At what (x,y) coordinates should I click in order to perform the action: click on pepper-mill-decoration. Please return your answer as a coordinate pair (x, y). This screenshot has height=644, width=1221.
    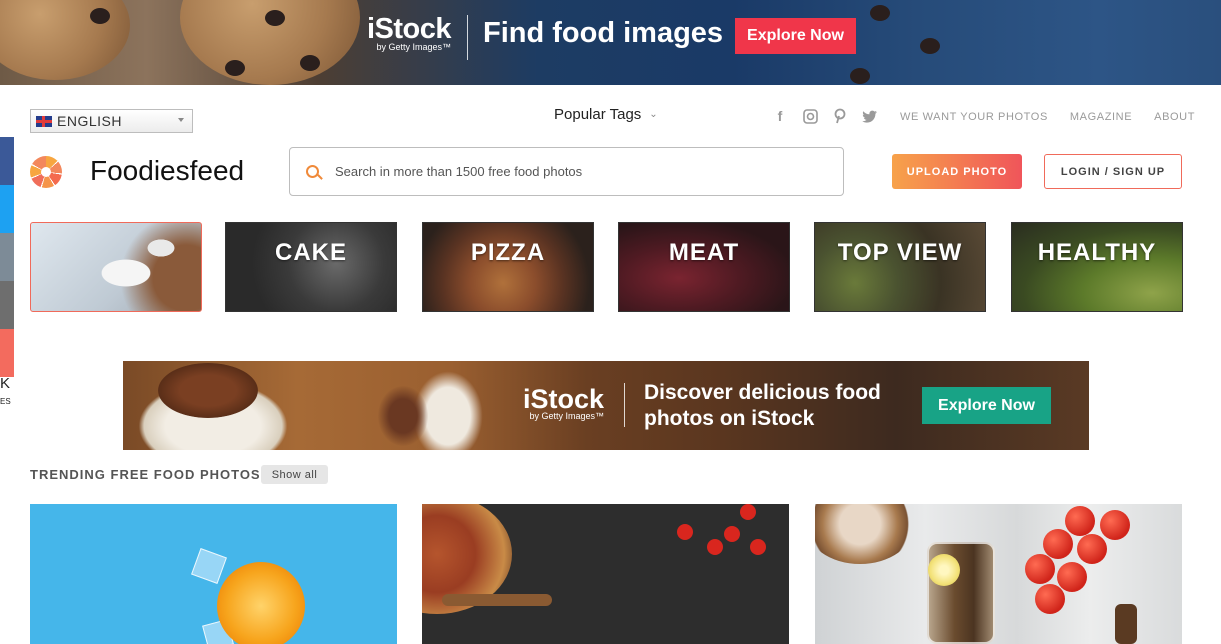
    Looking at the image, I should click on (1126, 624).